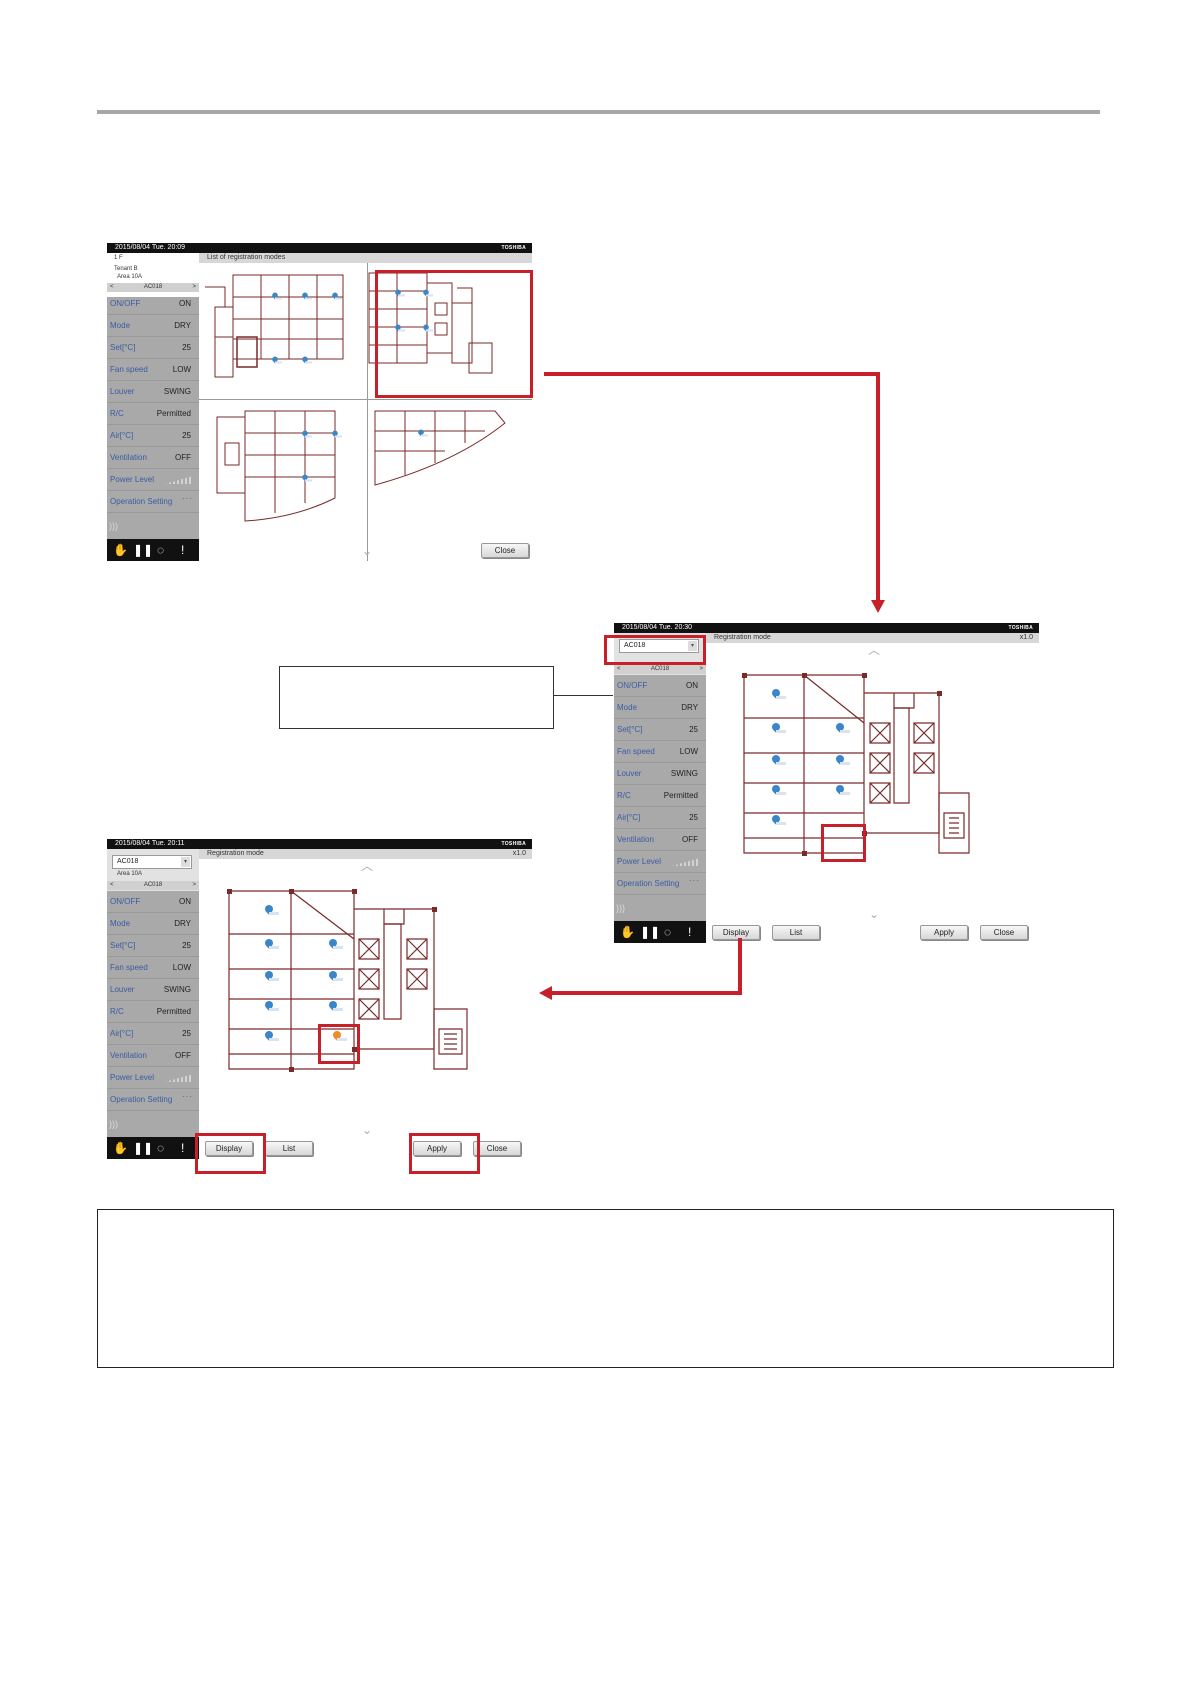  What do you see at coordinates (944, 932) in the screenshot?
I see `apply-button: Apply` at bounding box center [944, 932].